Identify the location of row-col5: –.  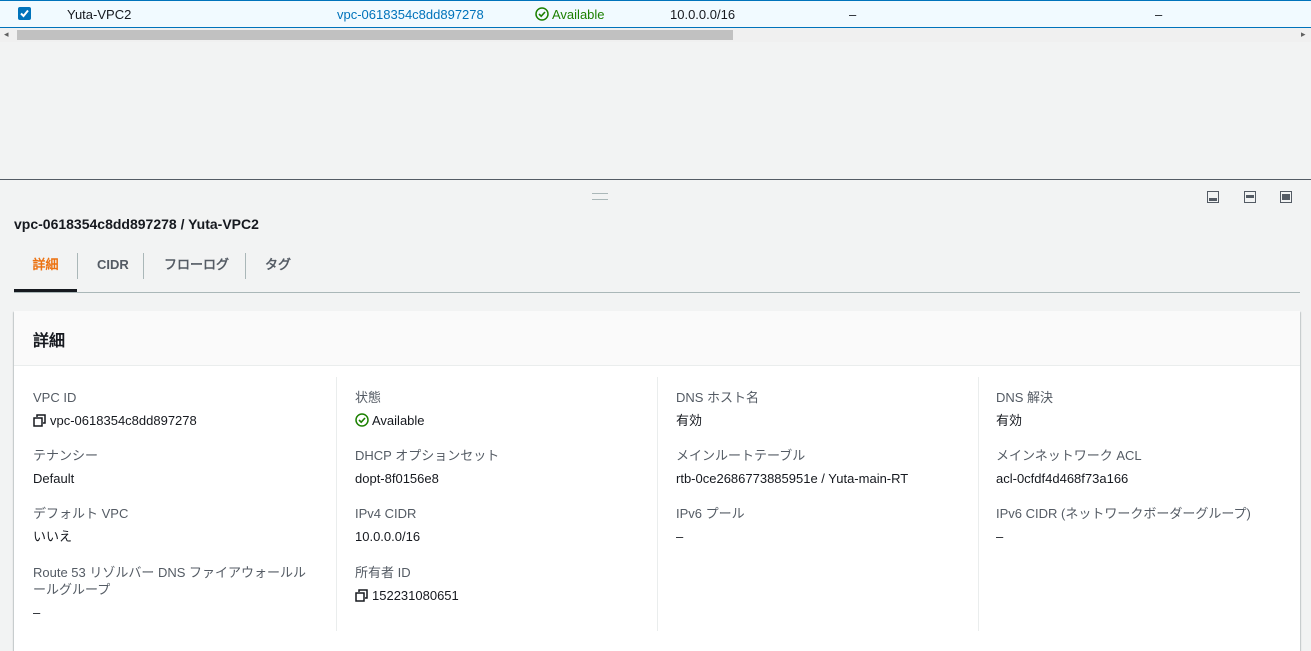
(853, 14).